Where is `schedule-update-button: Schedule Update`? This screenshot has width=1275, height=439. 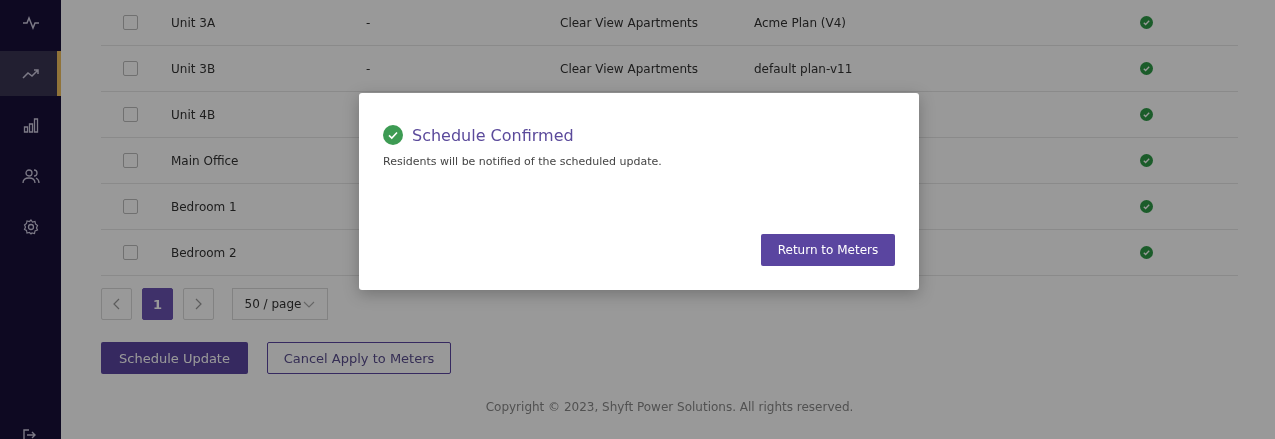
schedule-update-button: Schedule Update is located at coordinates (174, 358).